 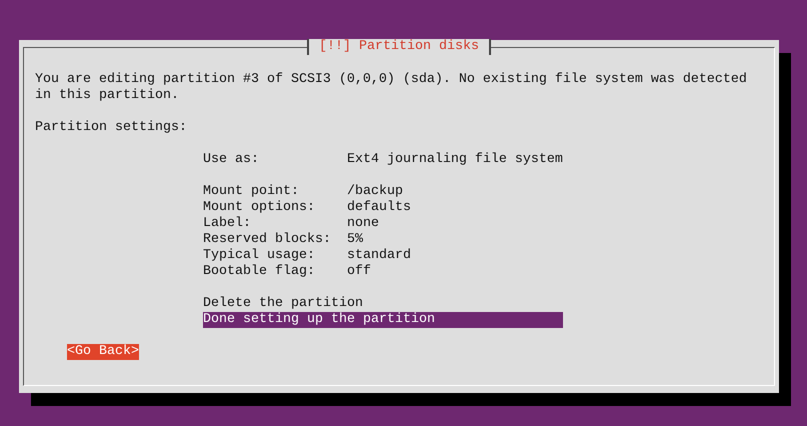 I want to click on setting-menu-item: Reserved blocks: 5%, so click(x=383, y=240).